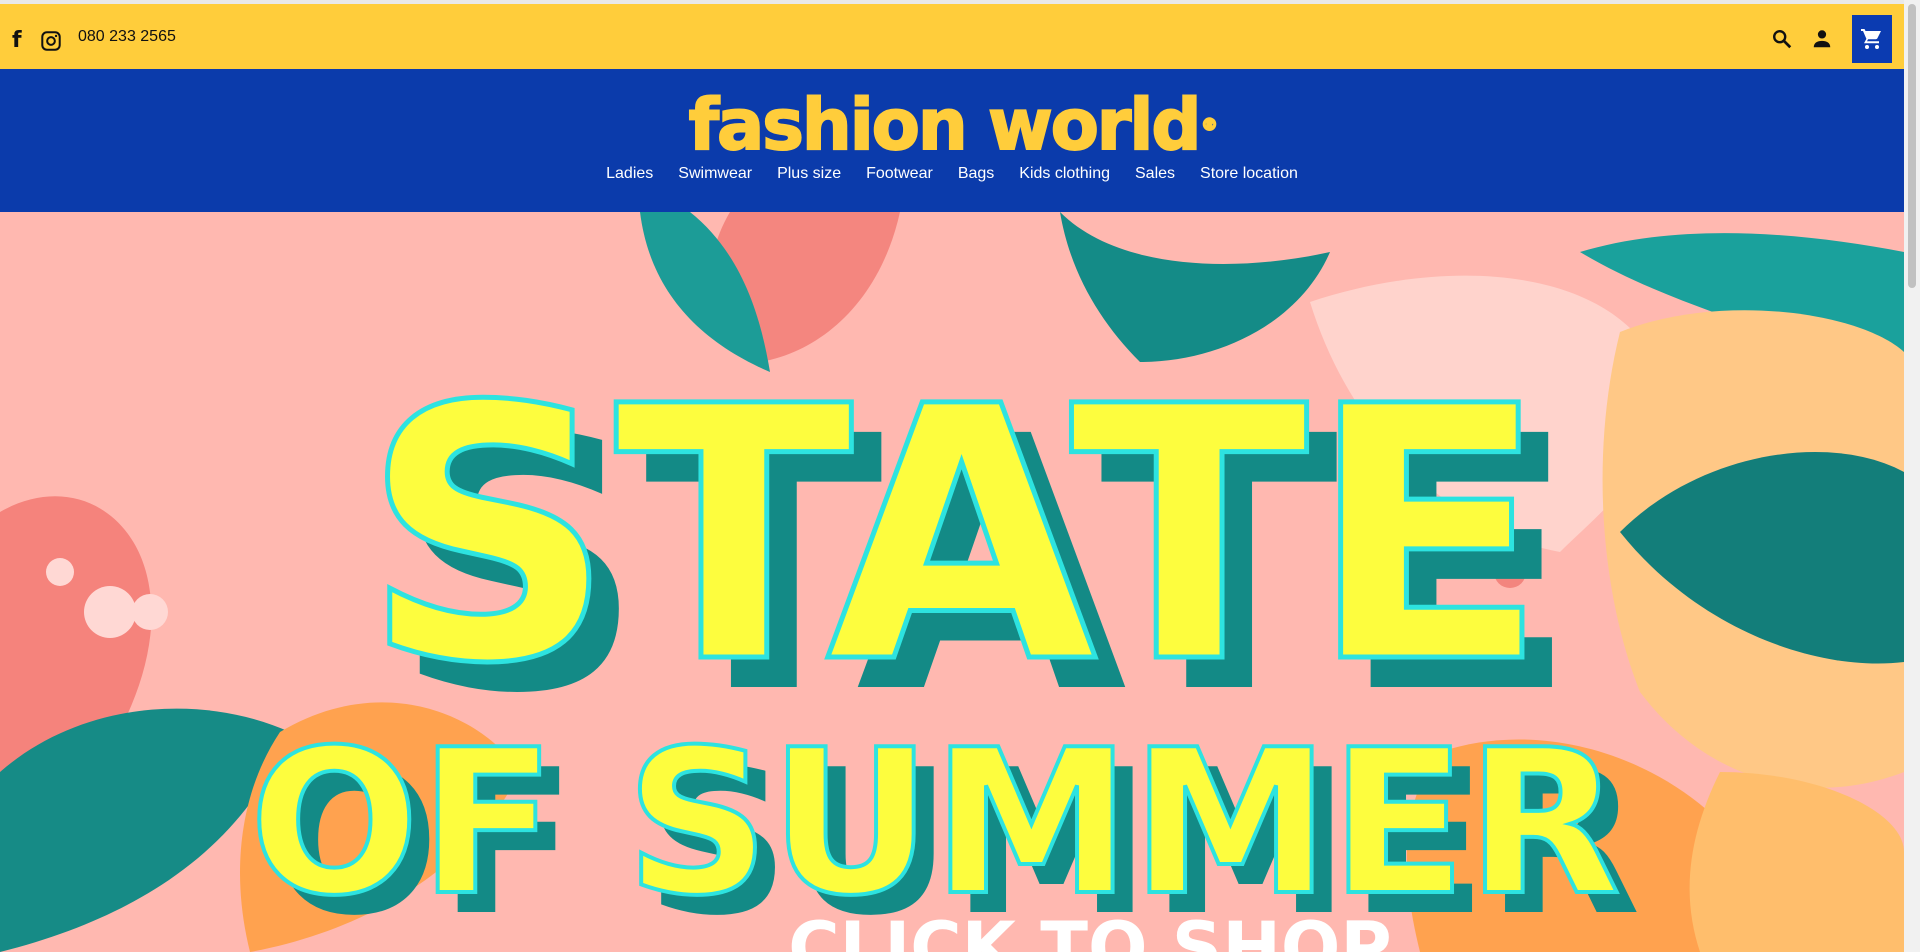 The width and height of the screenshot is (1920, 952). I want to click on registered-mark: ®, so click(1209, 124).